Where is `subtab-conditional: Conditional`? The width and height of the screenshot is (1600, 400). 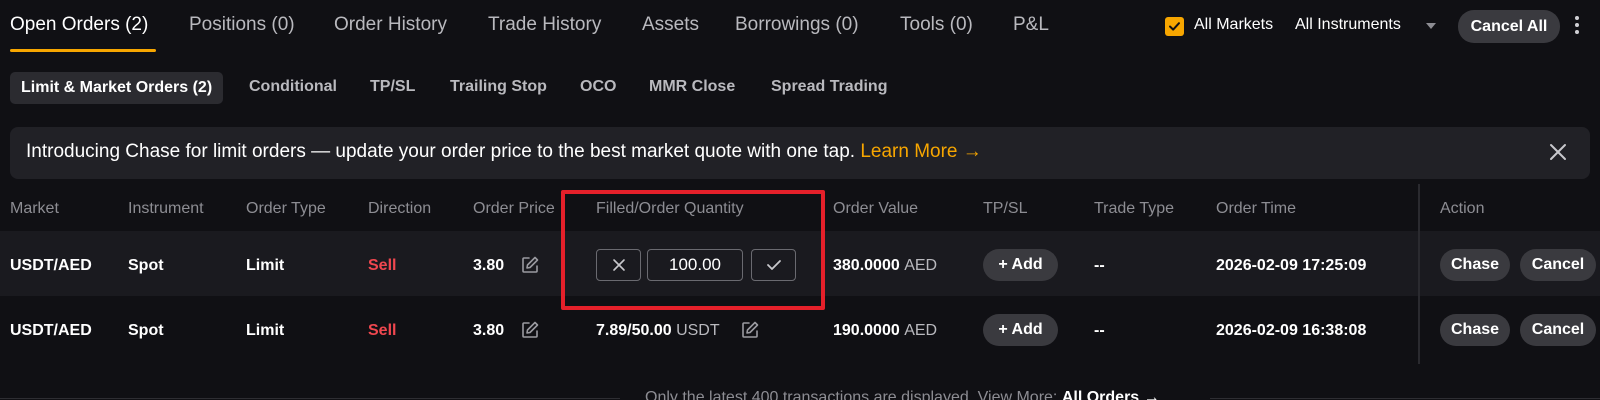
subtab-conditional: Conditional is located at coordinates (293, 87).